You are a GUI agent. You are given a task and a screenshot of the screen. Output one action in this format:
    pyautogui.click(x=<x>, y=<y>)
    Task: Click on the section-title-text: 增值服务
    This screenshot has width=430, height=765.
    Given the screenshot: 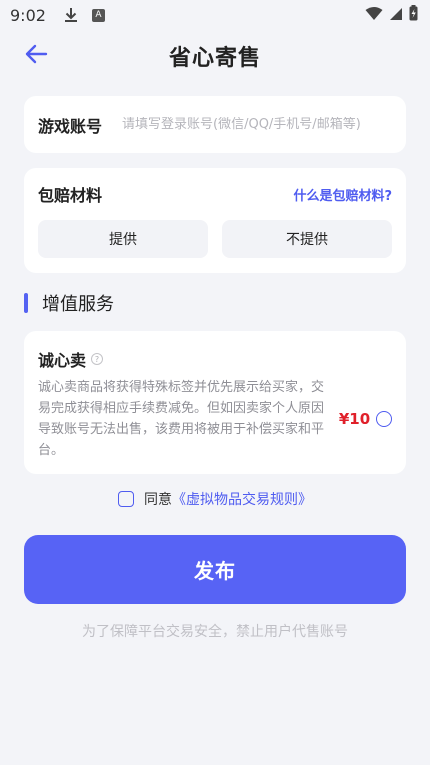 What is the action you would take?
    pyautogui.click(x=78, y=304)
    